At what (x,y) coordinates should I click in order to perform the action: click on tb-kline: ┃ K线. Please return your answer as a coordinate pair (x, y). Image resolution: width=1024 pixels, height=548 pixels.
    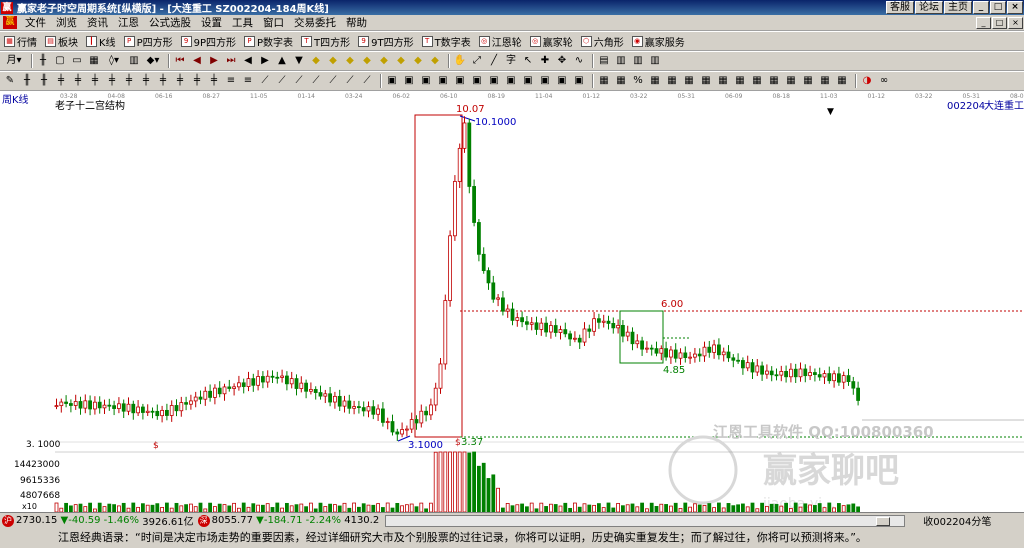
    Looking at the image, I should click on (101, 41).